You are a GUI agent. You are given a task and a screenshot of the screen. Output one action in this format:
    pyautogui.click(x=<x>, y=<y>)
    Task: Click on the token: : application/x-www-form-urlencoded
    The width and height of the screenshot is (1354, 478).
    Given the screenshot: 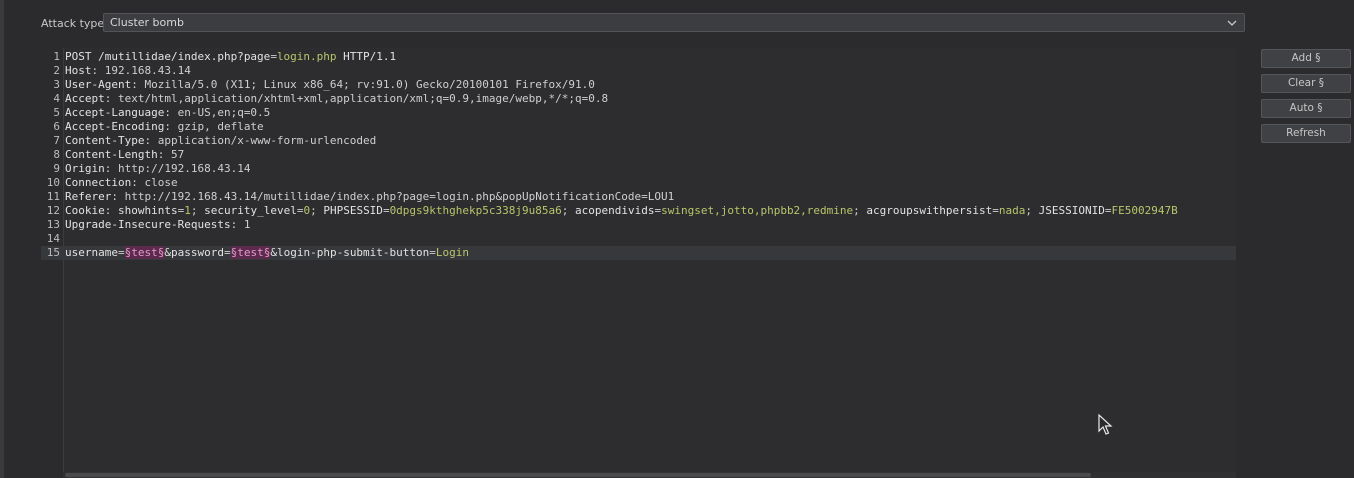 What is the action you would take?
    pyautogui.click(x=260, y=140)
    